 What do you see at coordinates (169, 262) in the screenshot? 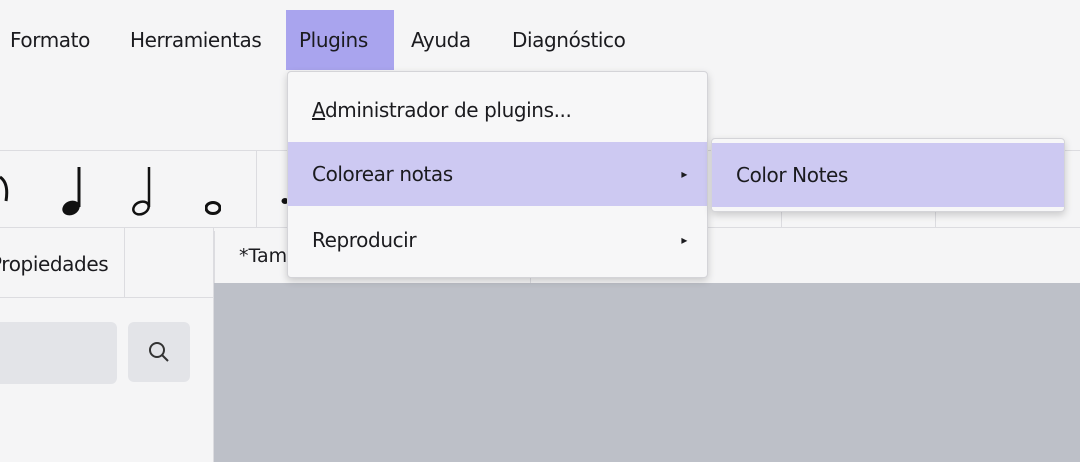
I see `panel-tab-empty` at bounding box center [169, 262].